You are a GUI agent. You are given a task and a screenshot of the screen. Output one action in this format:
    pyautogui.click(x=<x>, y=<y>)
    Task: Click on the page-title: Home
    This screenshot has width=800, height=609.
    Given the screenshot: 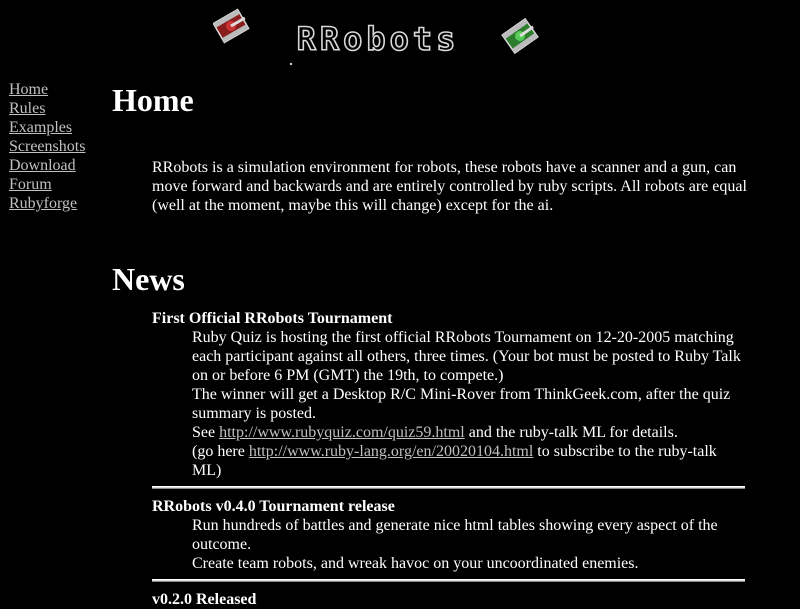 What is the action you would take?
    pyautogui.click(x=153, y=100)
    